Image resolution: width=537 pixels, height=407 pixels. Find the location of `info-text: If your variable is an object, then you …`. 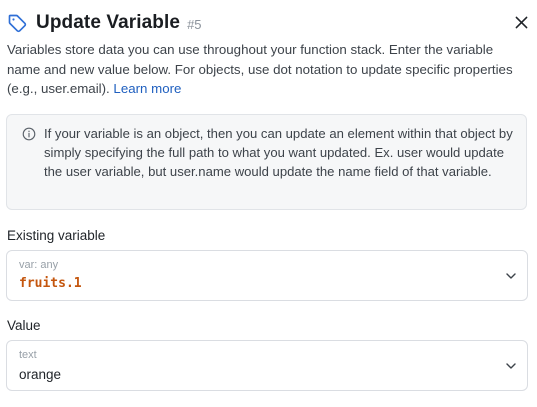

info-text: If your variable is an object, then you … is located at coordinates (278, 152).